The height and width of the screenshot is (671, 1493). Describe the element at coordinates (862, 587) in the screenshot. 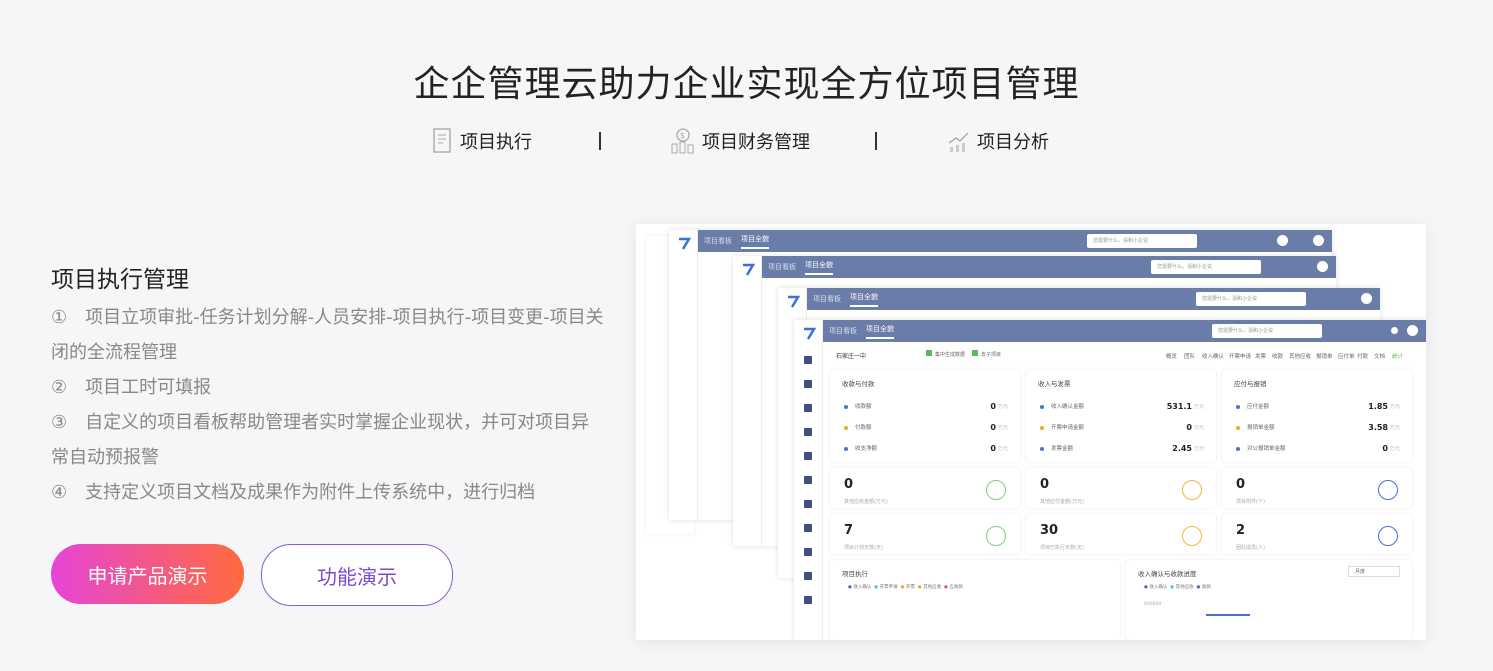

I see `legend-label: 收入确认` at that location.